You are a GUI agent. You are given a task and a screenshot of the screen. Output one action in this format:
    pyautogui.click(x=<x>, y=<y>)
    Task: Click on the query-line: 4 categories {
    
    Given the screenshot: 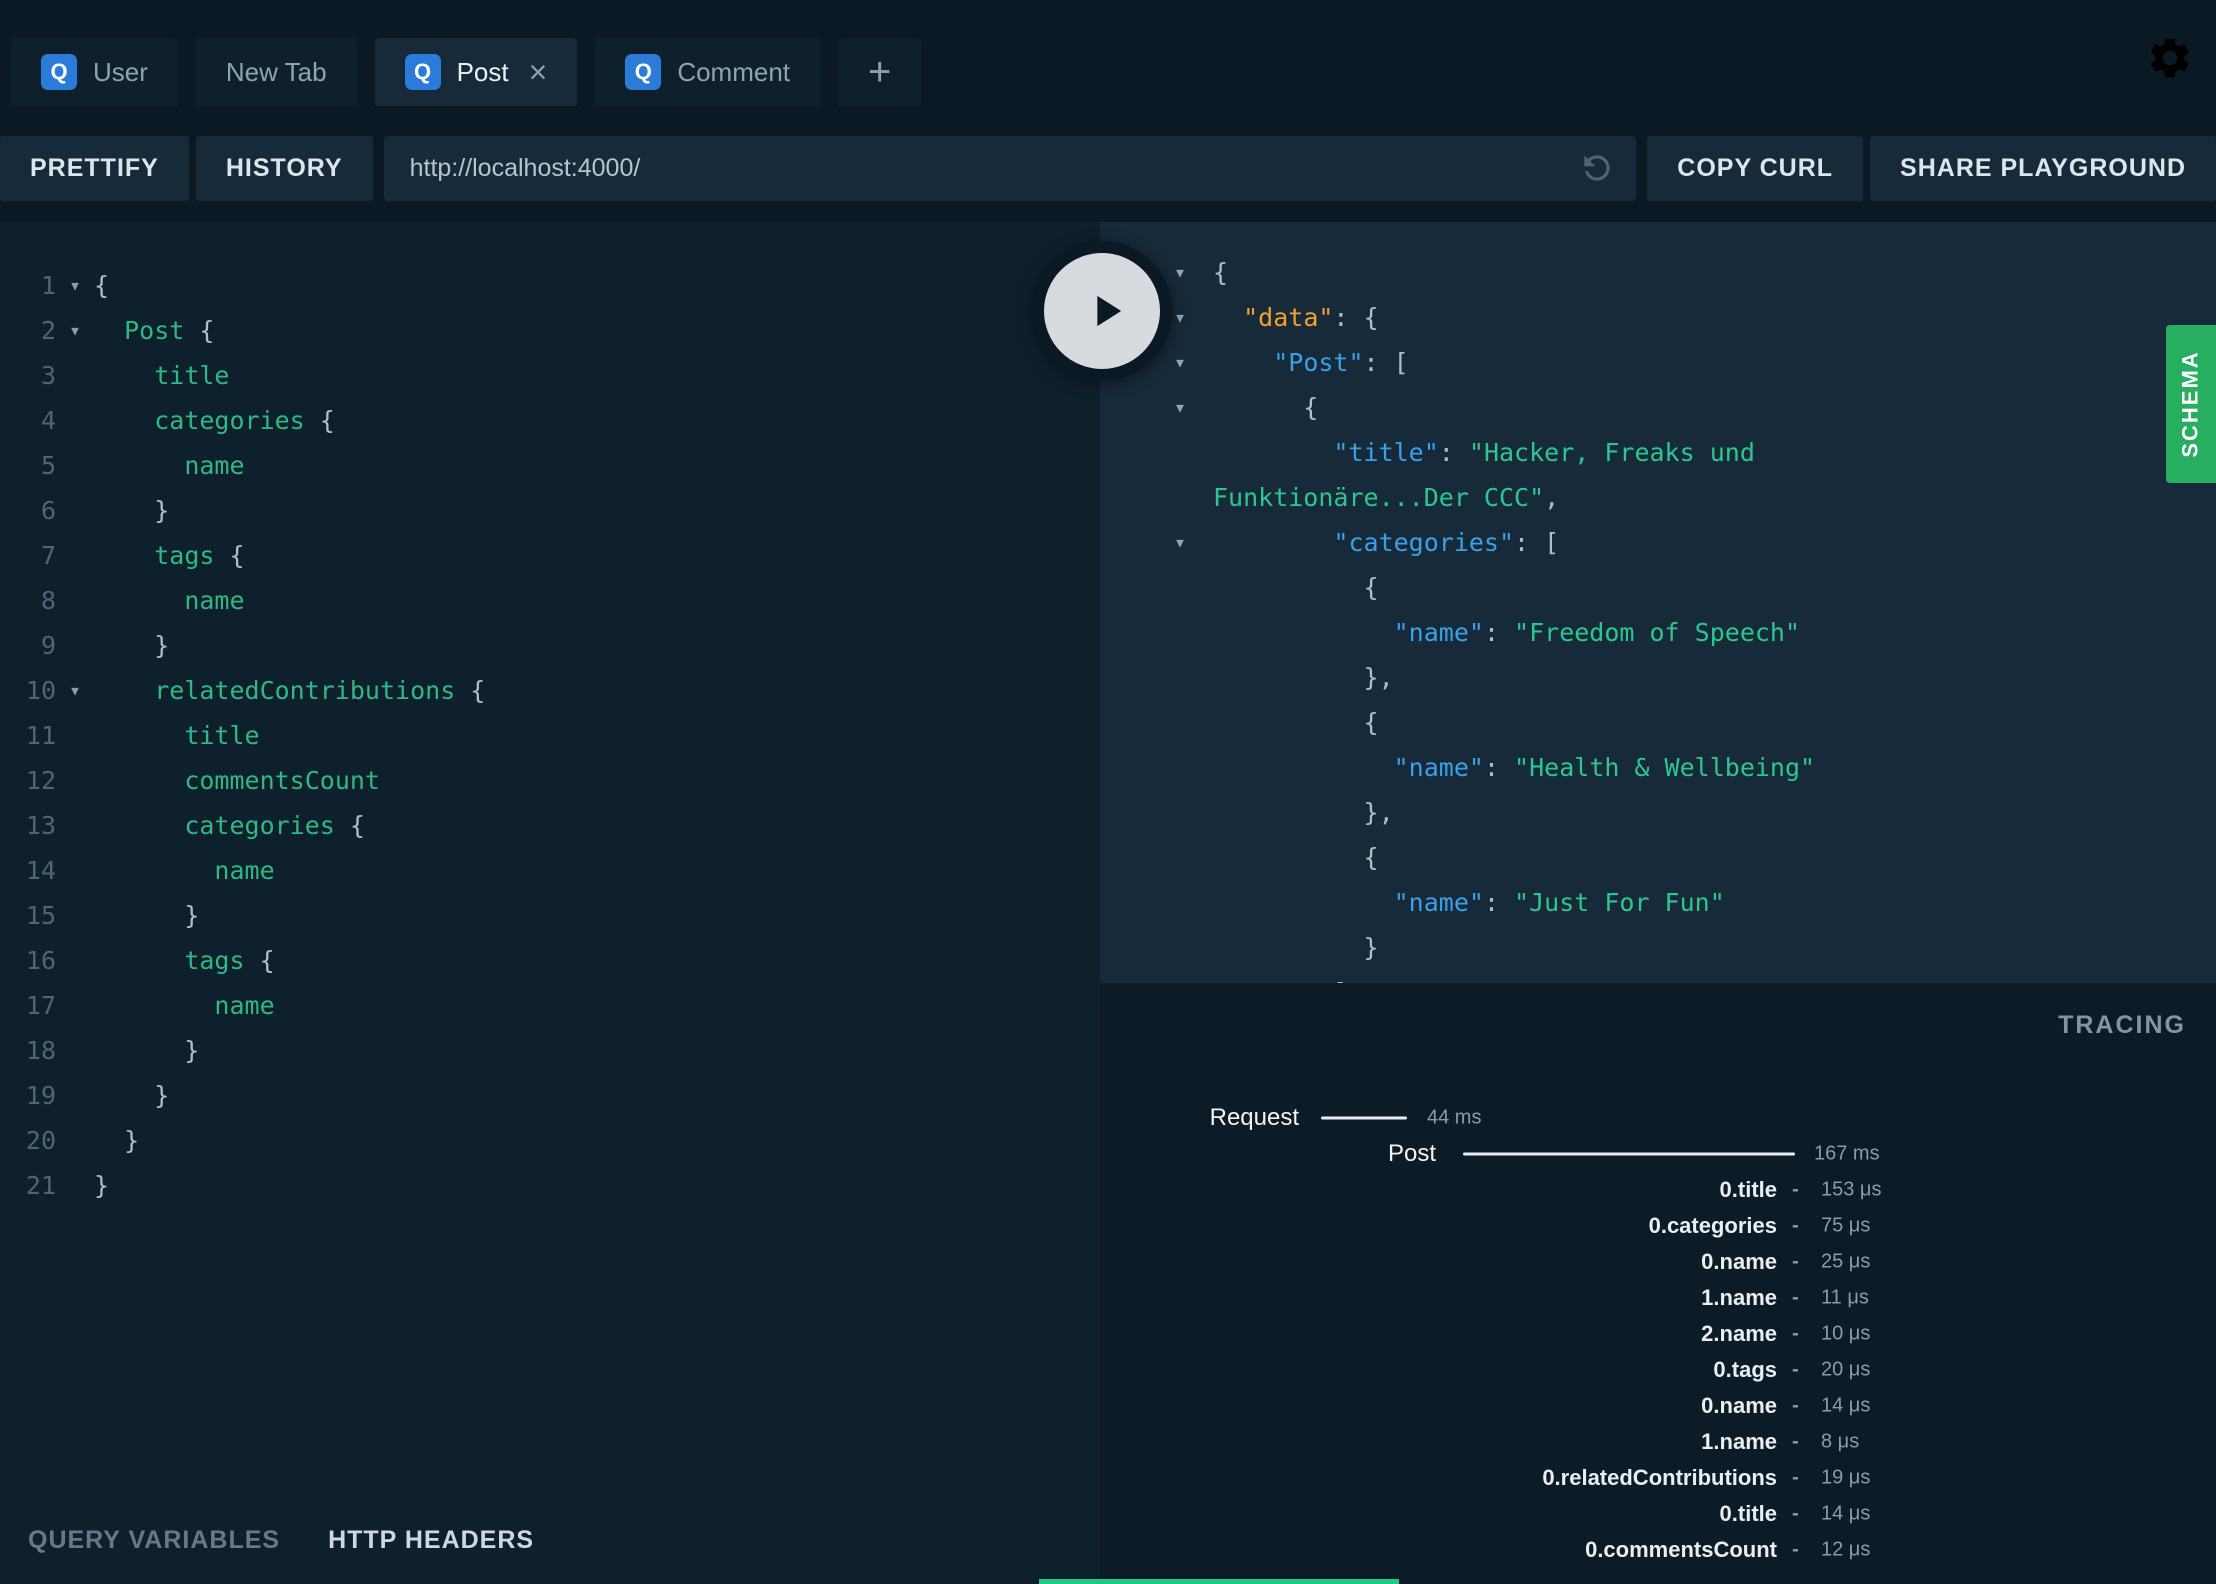 What is the action you would take?
    pyautogui.click(x=550, y=420)
    